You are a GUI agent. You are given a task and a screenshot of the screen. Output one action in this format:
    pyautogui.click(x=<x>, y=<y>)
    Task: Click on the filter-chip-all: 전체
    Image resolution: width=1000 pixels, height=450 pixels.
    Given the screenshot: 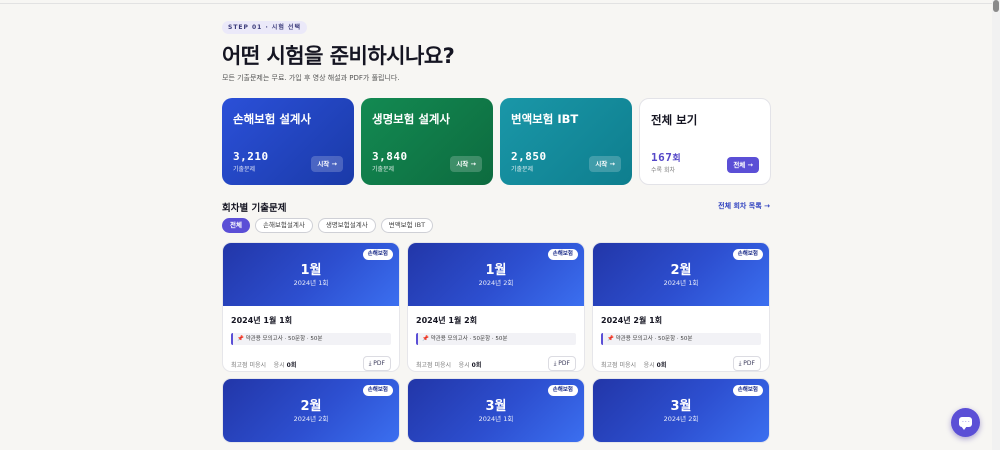 What is the action you would take?
    pyautogui.click(x=236, y=225)
    